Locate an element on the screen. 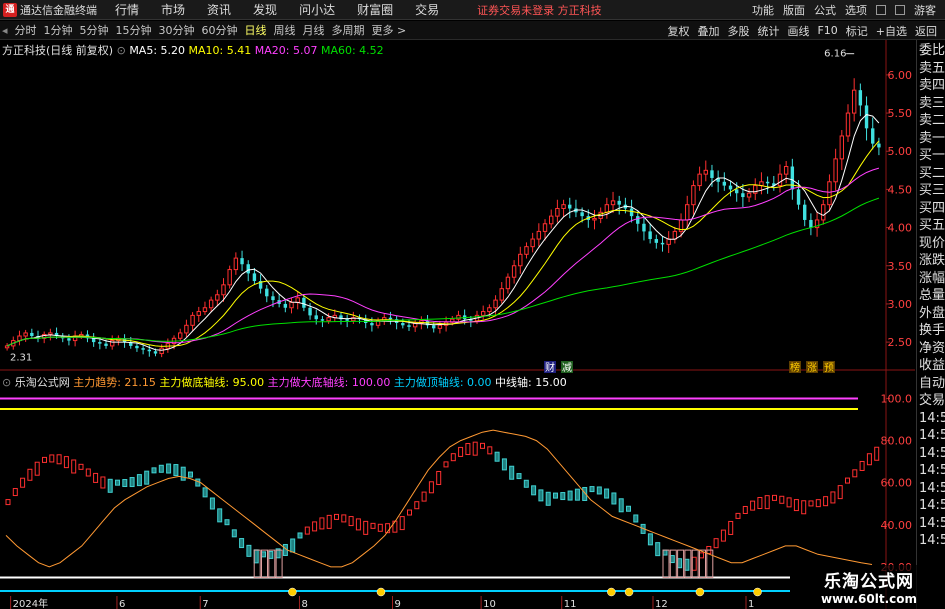  tool-adjust: 复权 is located at coordinates (678, 31).